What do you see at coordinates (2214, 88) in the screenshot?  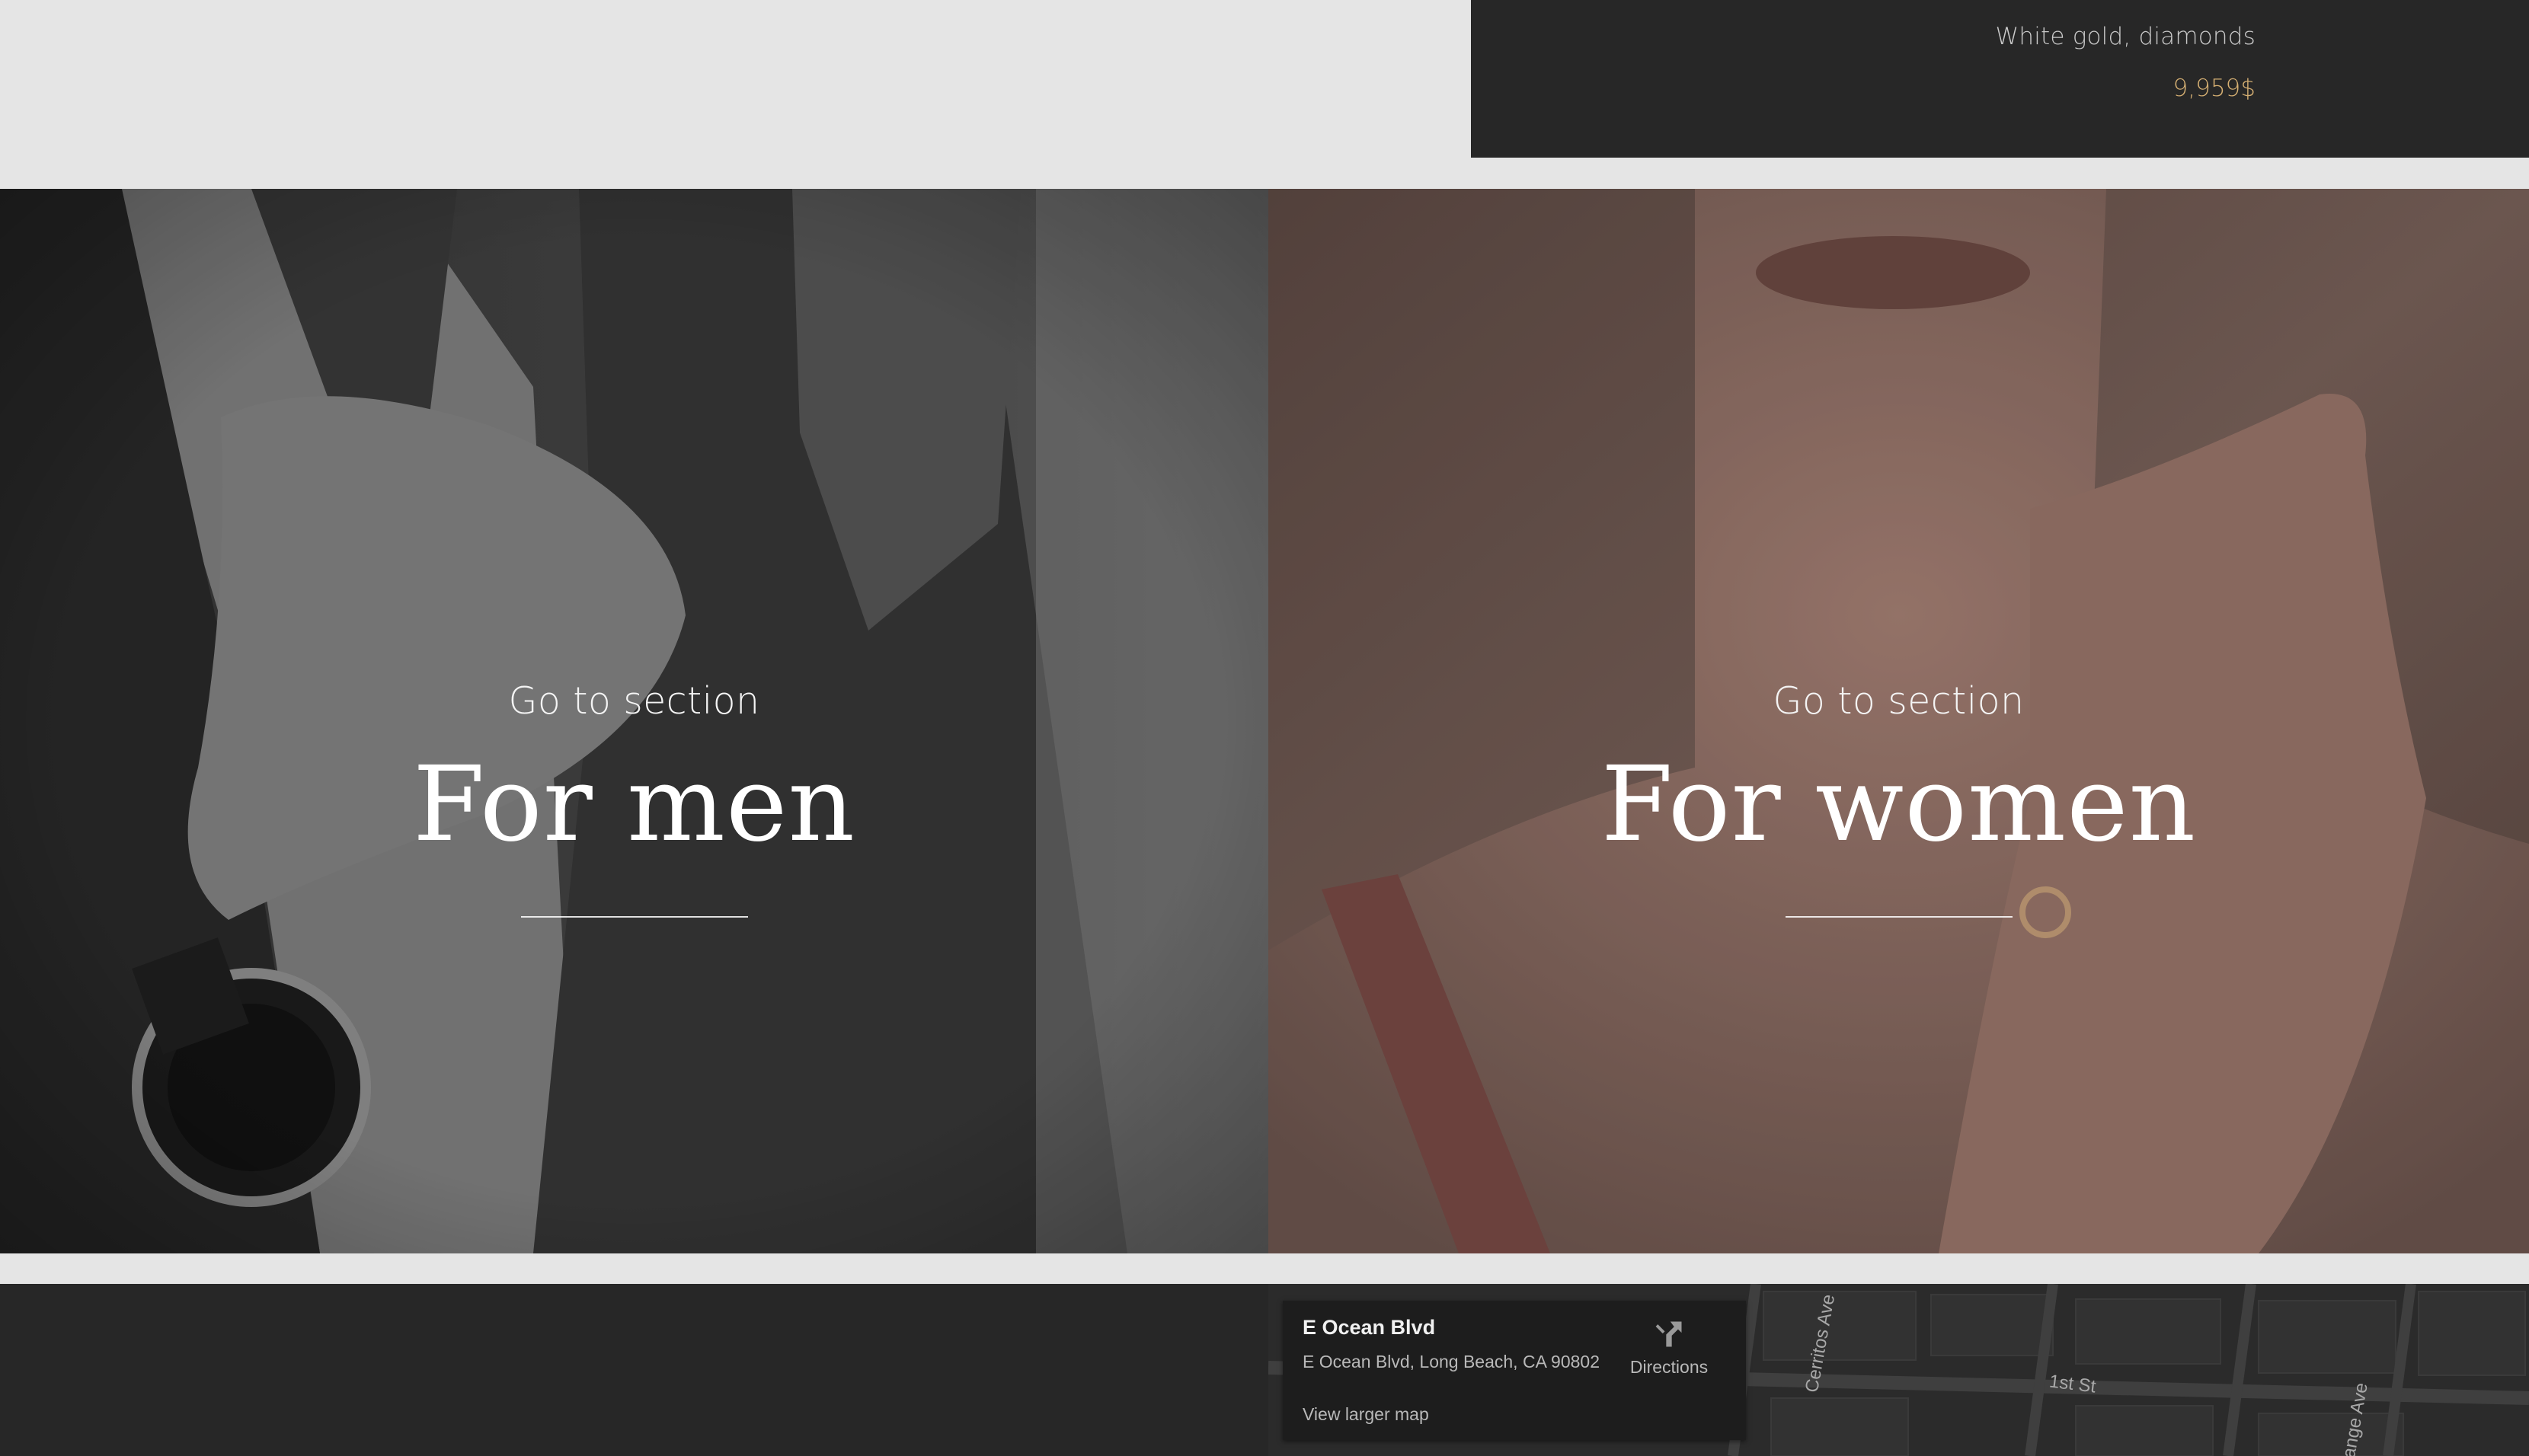 I see `product-price: 9,959$` at bounding box center [2214, 88].